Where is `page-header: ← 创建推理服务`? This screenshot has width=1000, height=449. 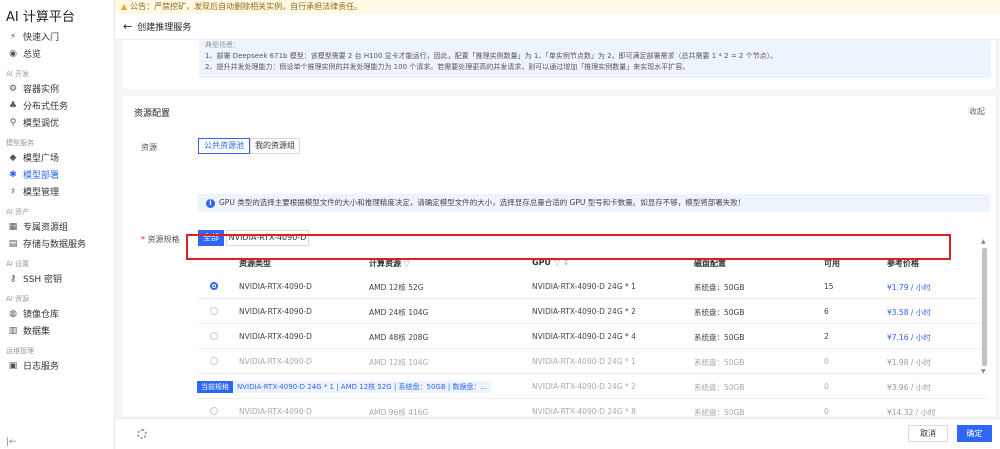
page-header: ← 创建推理服务 is located at coordinates (557, 27).